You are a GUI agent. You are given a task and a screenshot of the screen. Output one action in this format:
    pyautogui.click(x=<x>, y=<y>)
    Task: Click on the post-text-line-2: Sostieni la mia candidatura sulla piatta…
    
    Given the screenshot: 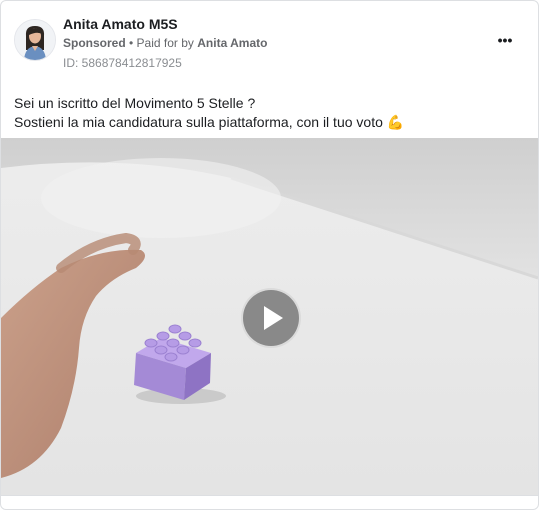 What is the action you would take?
    pyautogui.click(x=269, y=122)
    